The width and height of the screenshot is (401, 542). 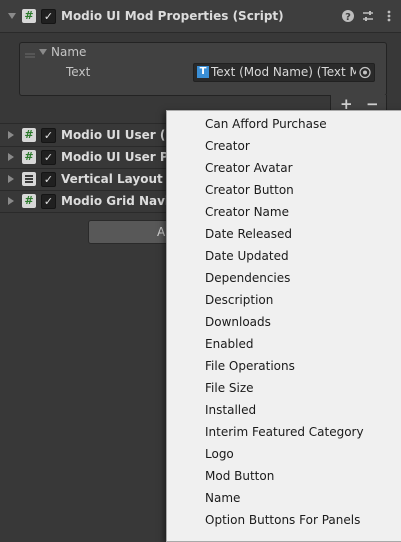 I want to click on layout-group-icon, so click(x=29, y=179).